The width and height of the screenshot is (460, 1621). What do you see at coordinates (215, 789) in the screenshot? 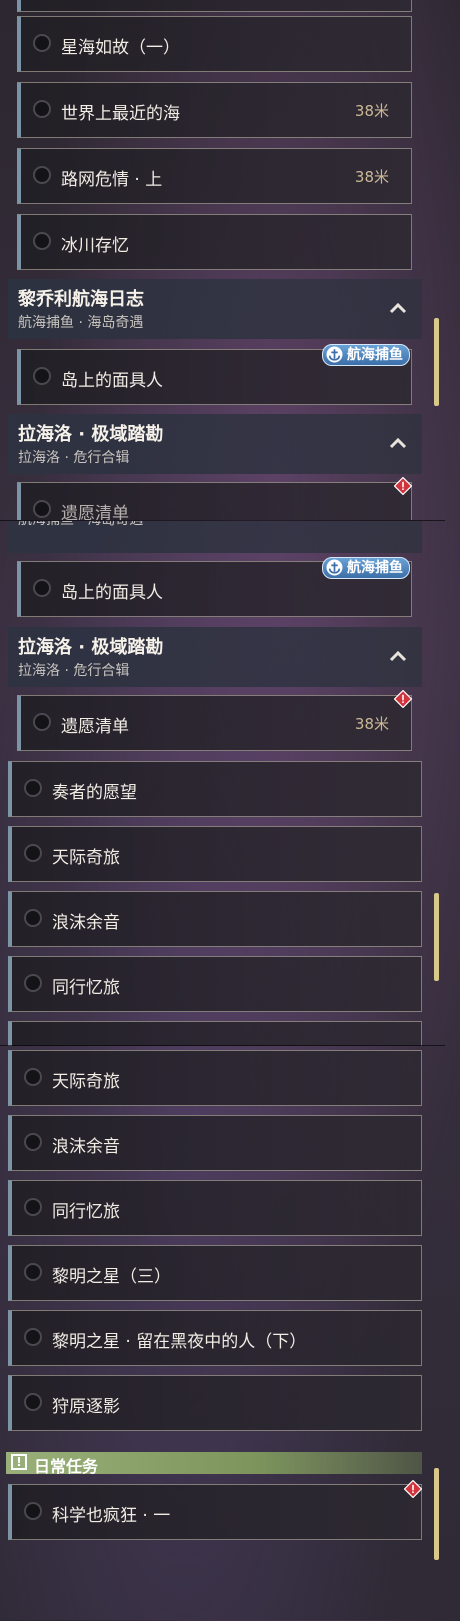
I see `quest-item: 奏者的愿望` at bounding box center [215, 789].